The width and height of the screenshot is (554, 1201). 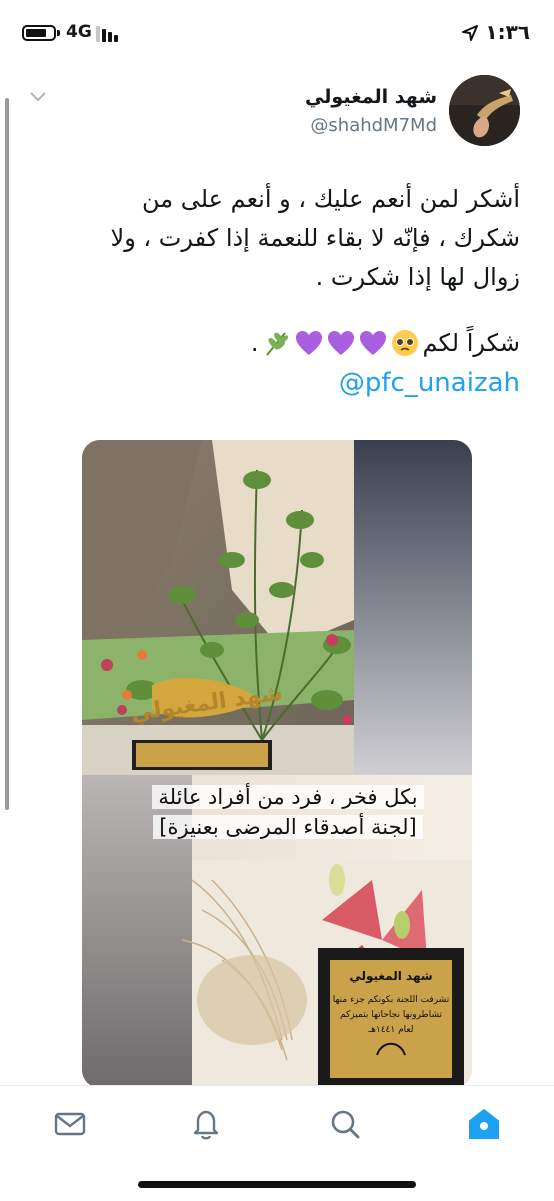 I want to click on period-text: ., so click(x=254, y=343).